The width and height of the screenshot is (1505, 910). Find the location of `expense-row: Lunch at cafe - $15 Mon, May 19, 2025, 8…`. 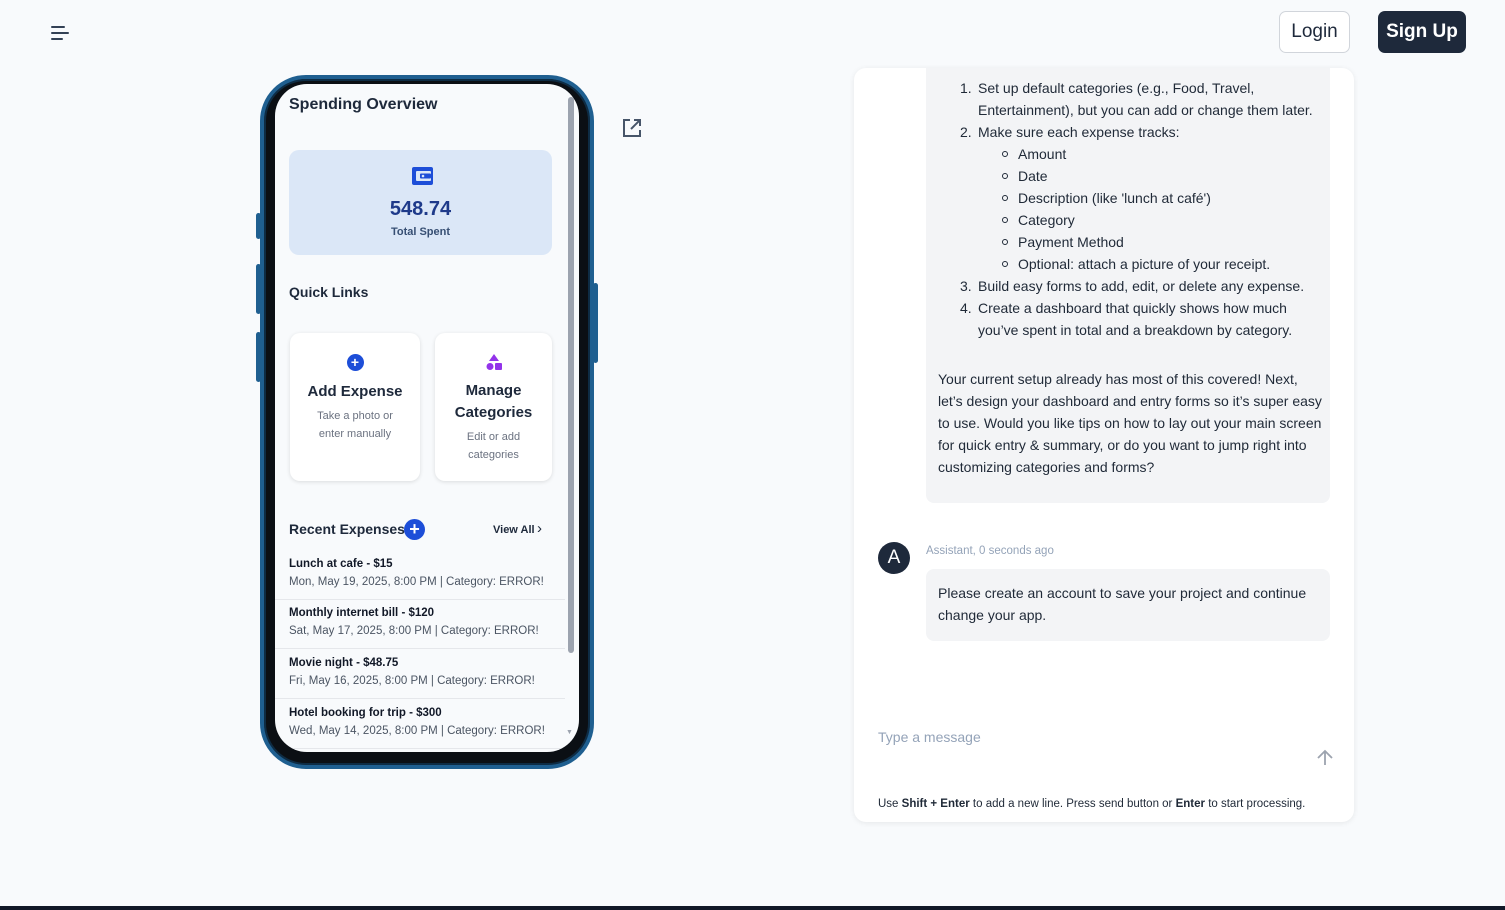

expense-row: Lunch at cafe - $15 Mon, May 19, 2025, 8… is located at coordinates (420, 575).